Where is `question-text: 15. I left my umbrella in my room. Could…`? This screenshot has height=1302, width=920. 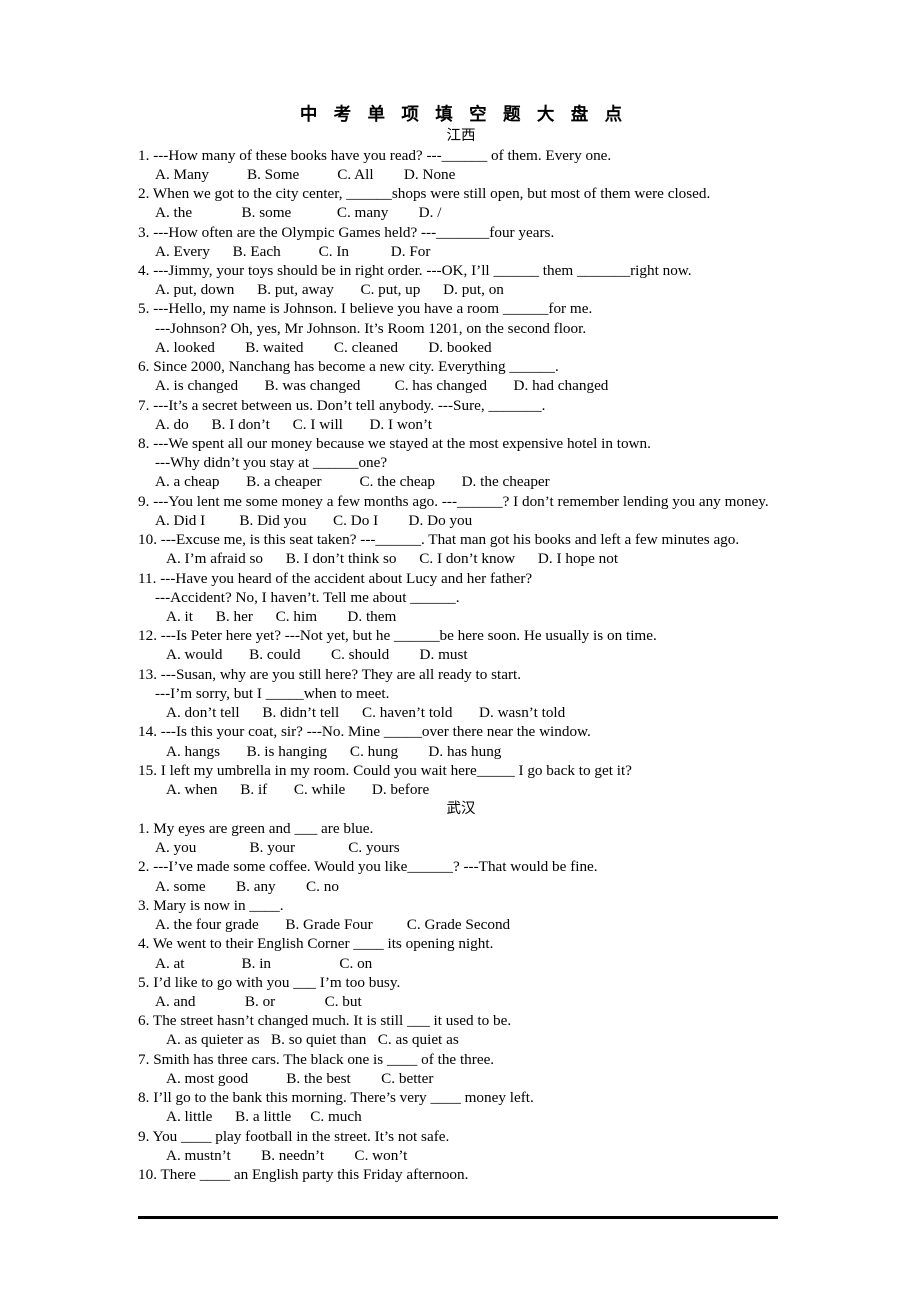 question-text: 15. I left my umbrella in my room. Could… is located at coordinates (385, 770).